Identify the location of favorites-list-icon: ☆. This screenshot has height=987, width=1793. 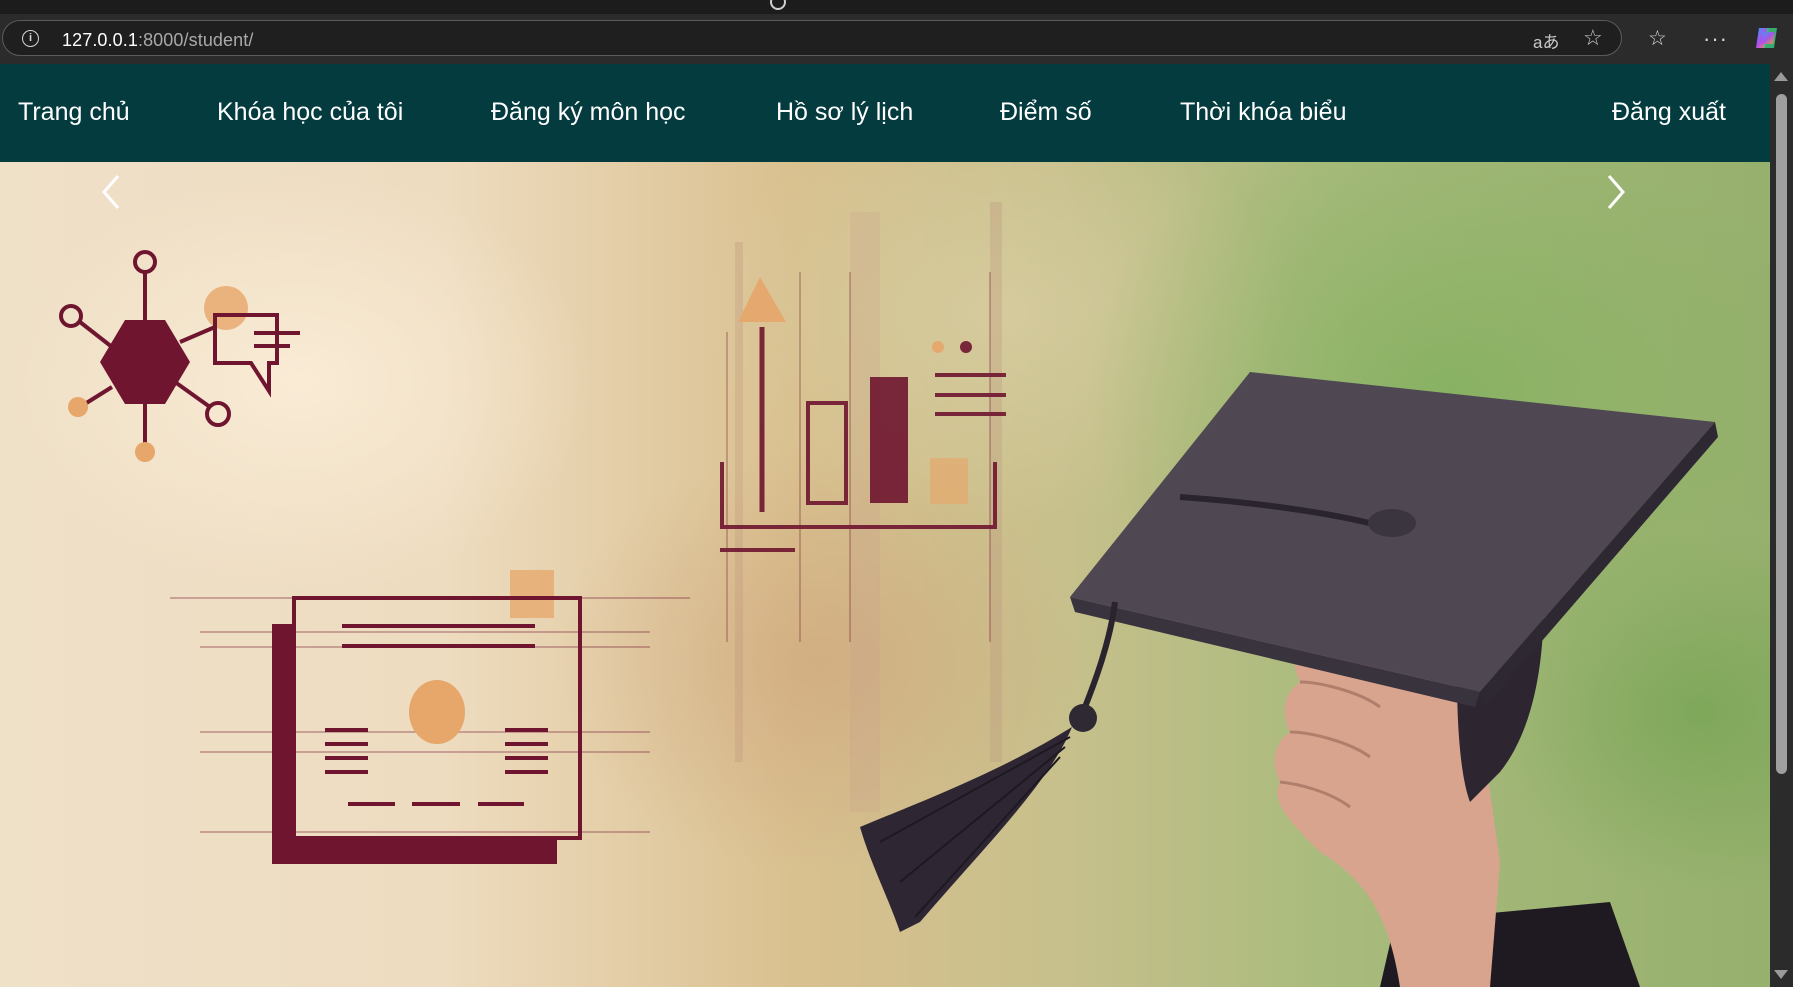
(1657, 39).